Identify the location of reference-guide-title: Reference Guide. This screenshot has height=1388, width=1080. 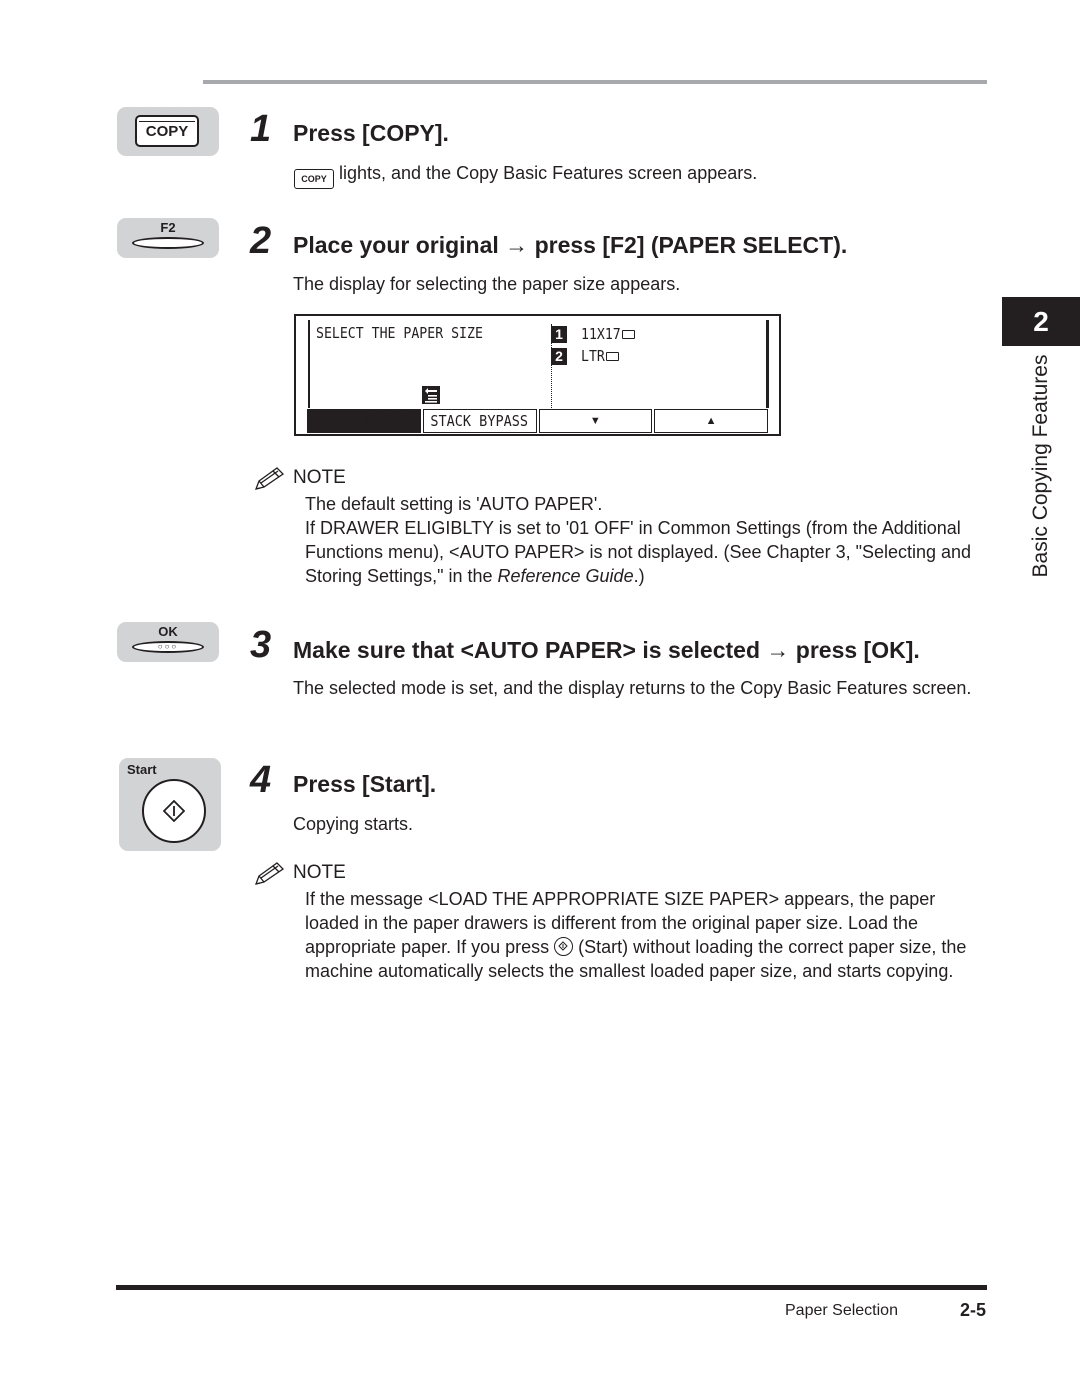
(565, 576).